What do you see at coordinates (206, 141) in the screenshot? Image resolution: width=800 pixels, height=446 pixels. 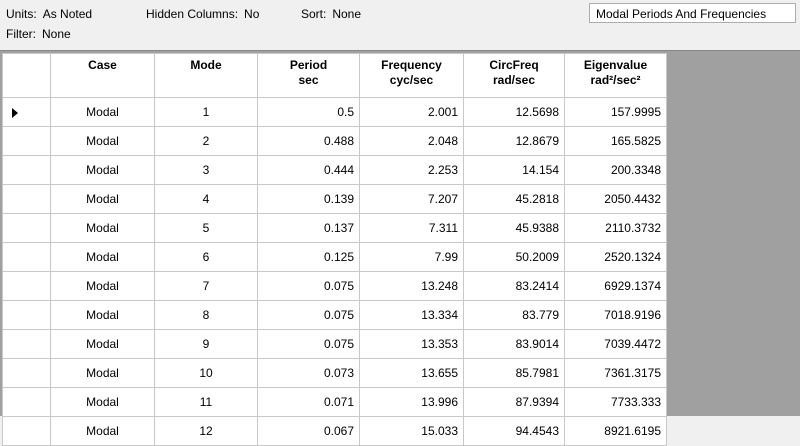 I see `cell-mode: 2` at bounding box center [206, 141].